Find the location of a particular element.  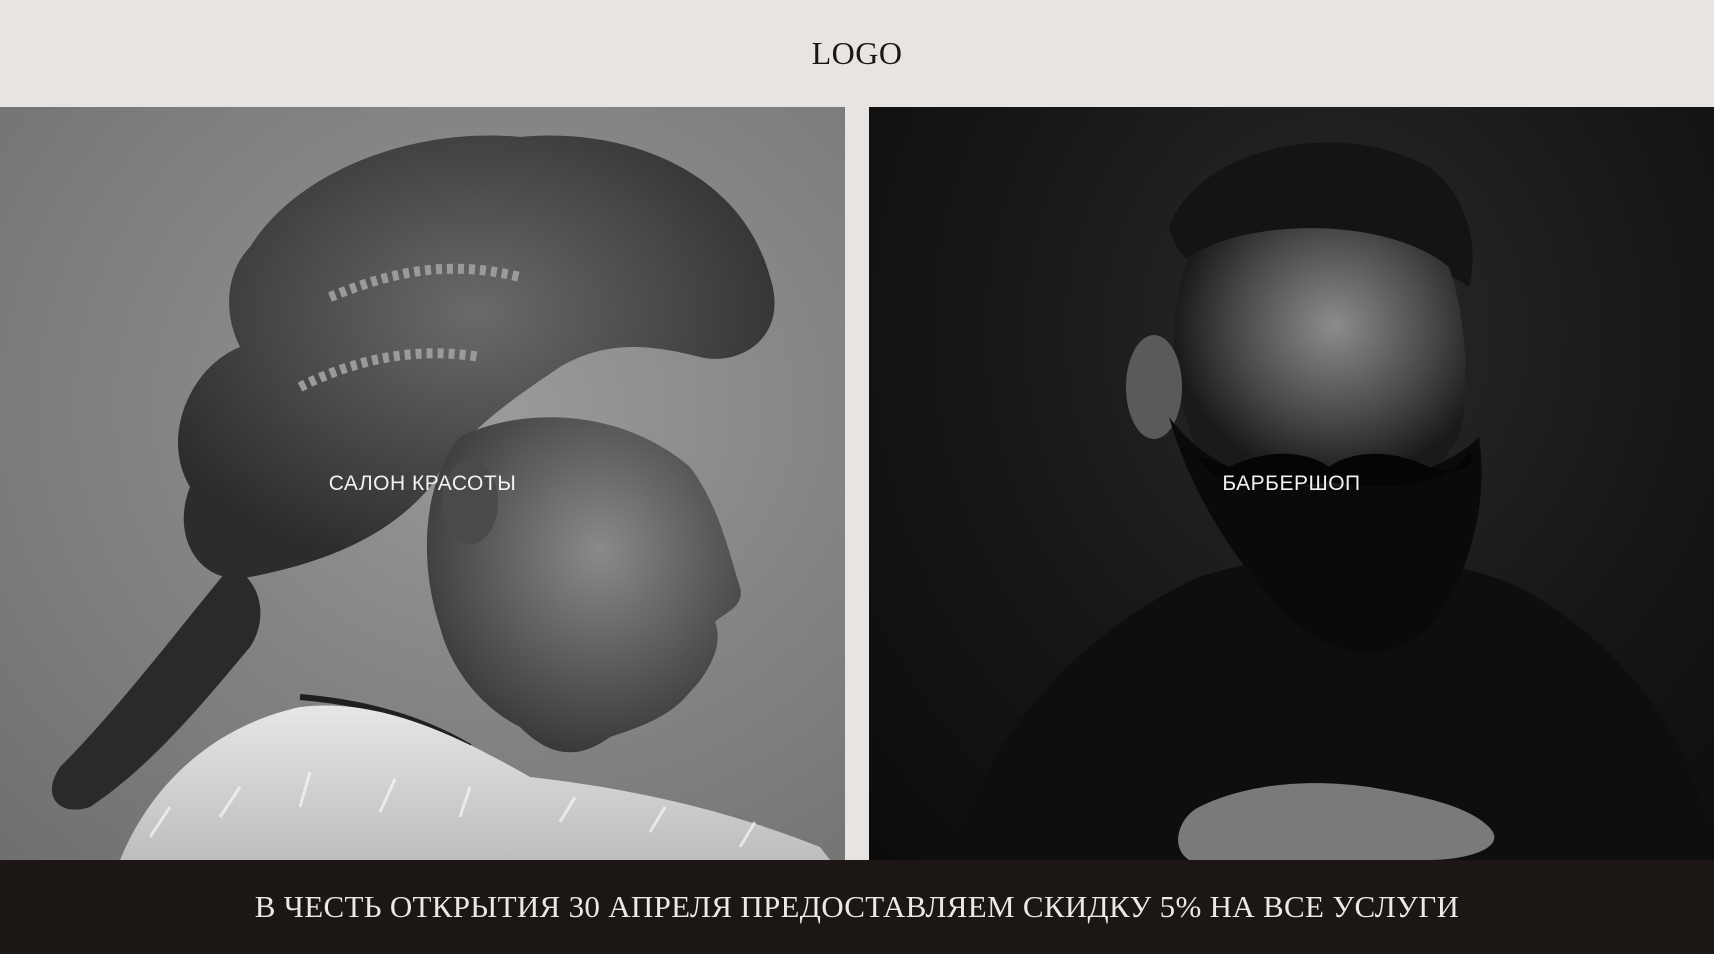

barbershop-label: БАРБЕРШОП is located at coordinates (1291, 484).